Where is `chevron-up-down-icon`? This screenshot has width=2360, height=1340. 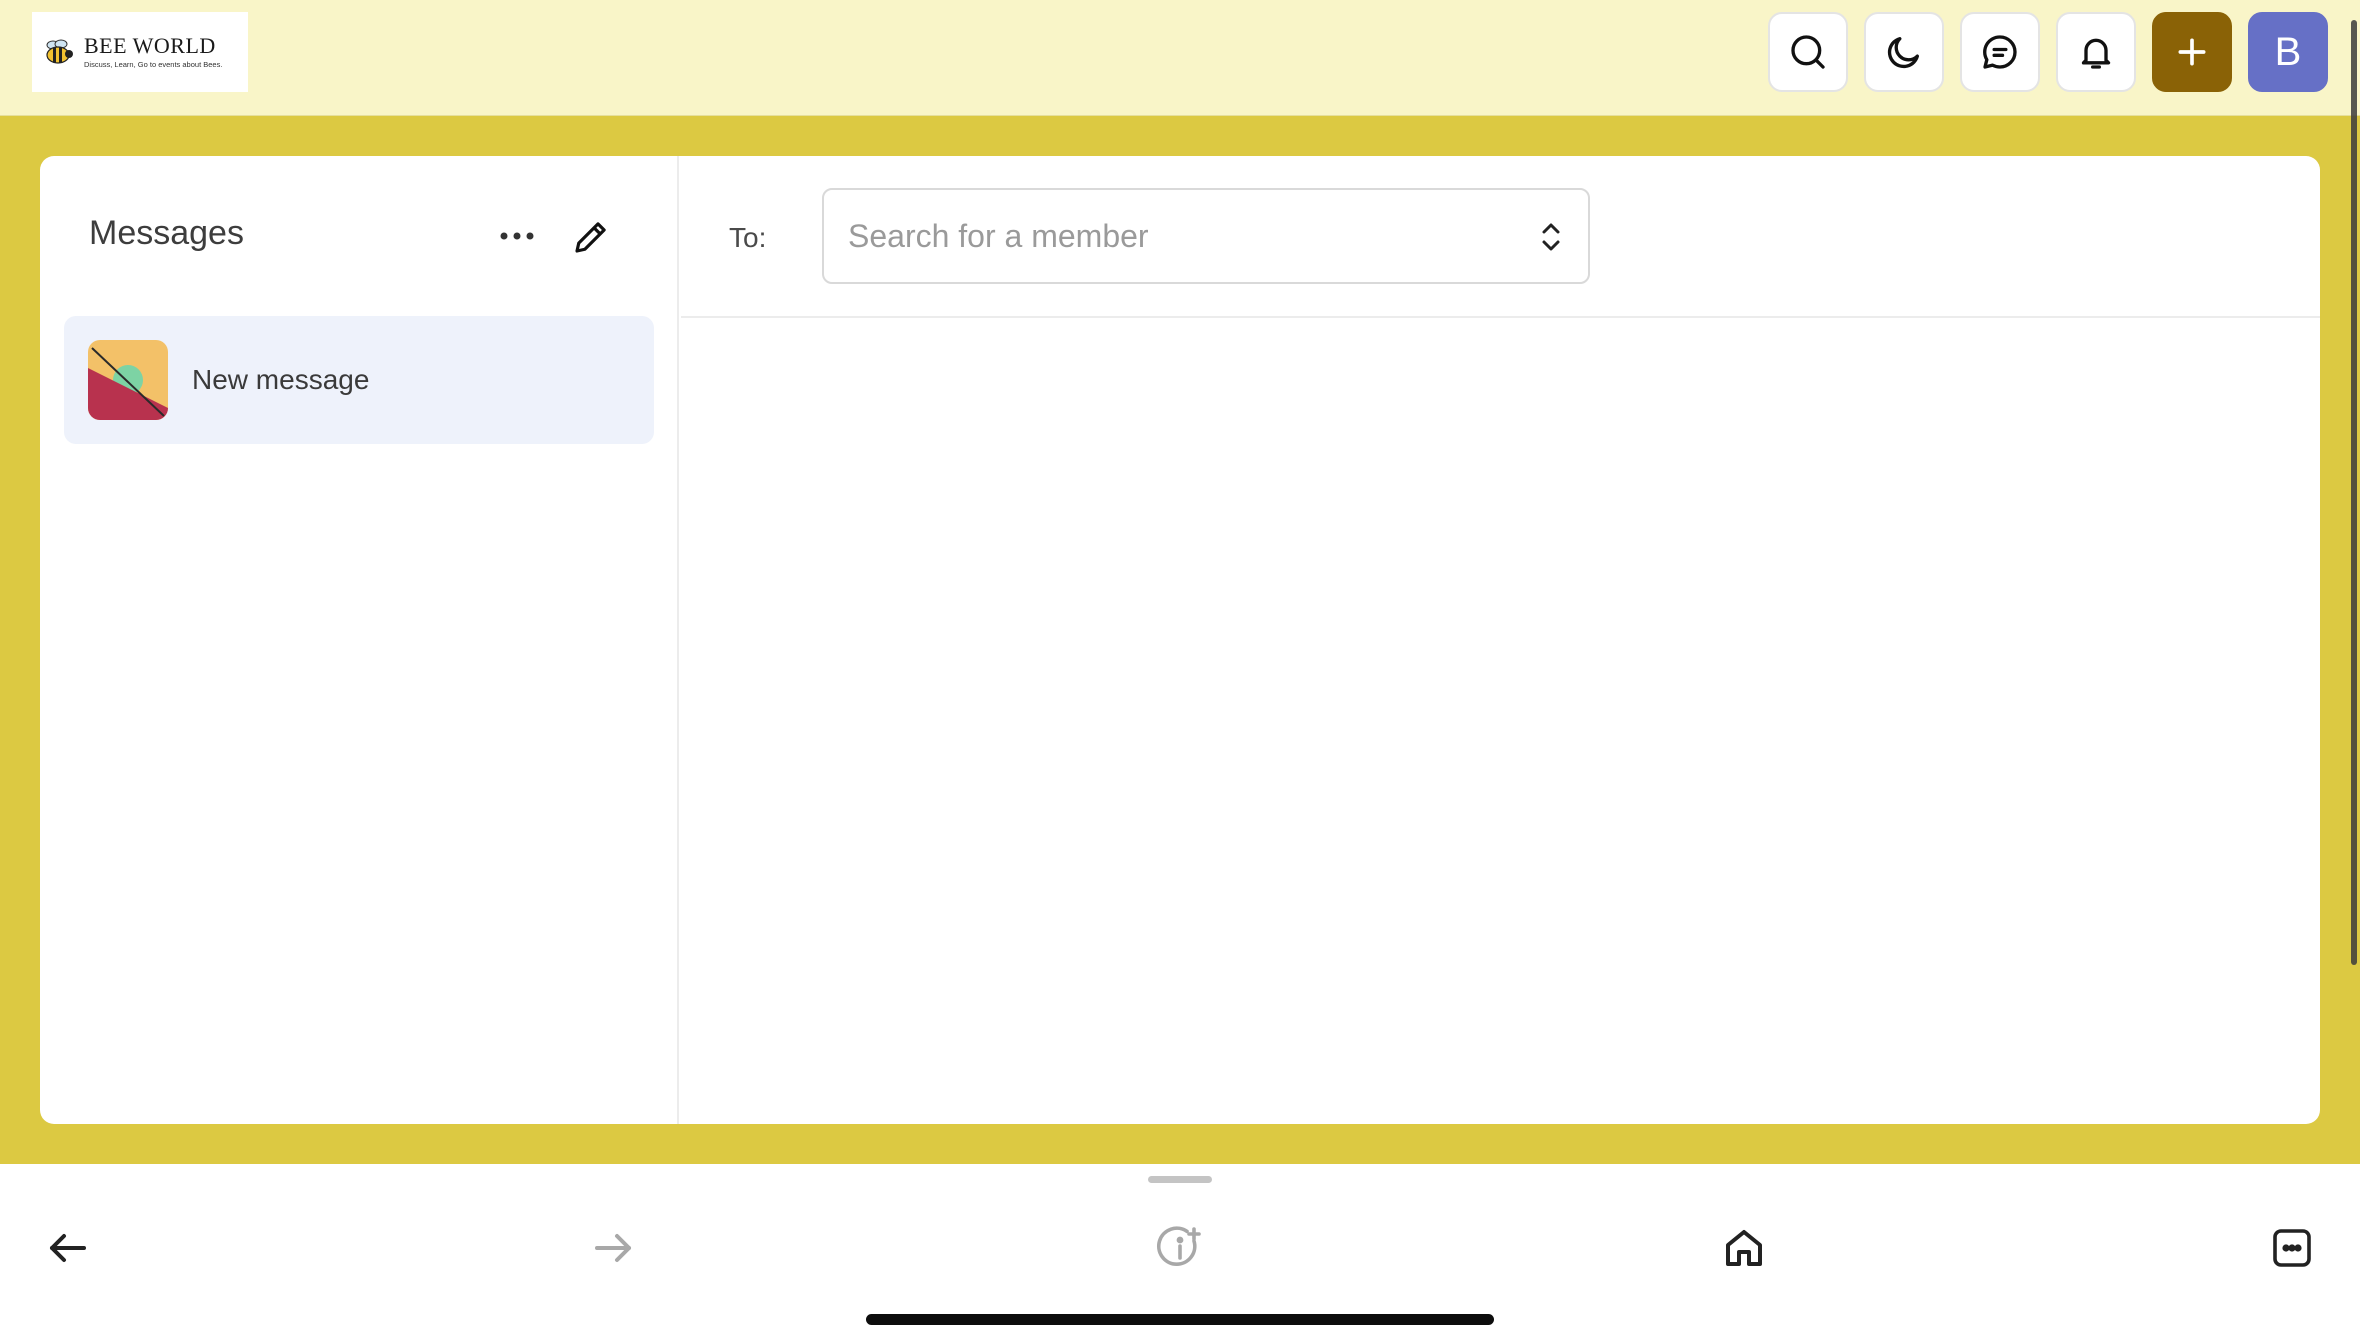 chevron-up-down-icon is located at coordinates (1551, 237).